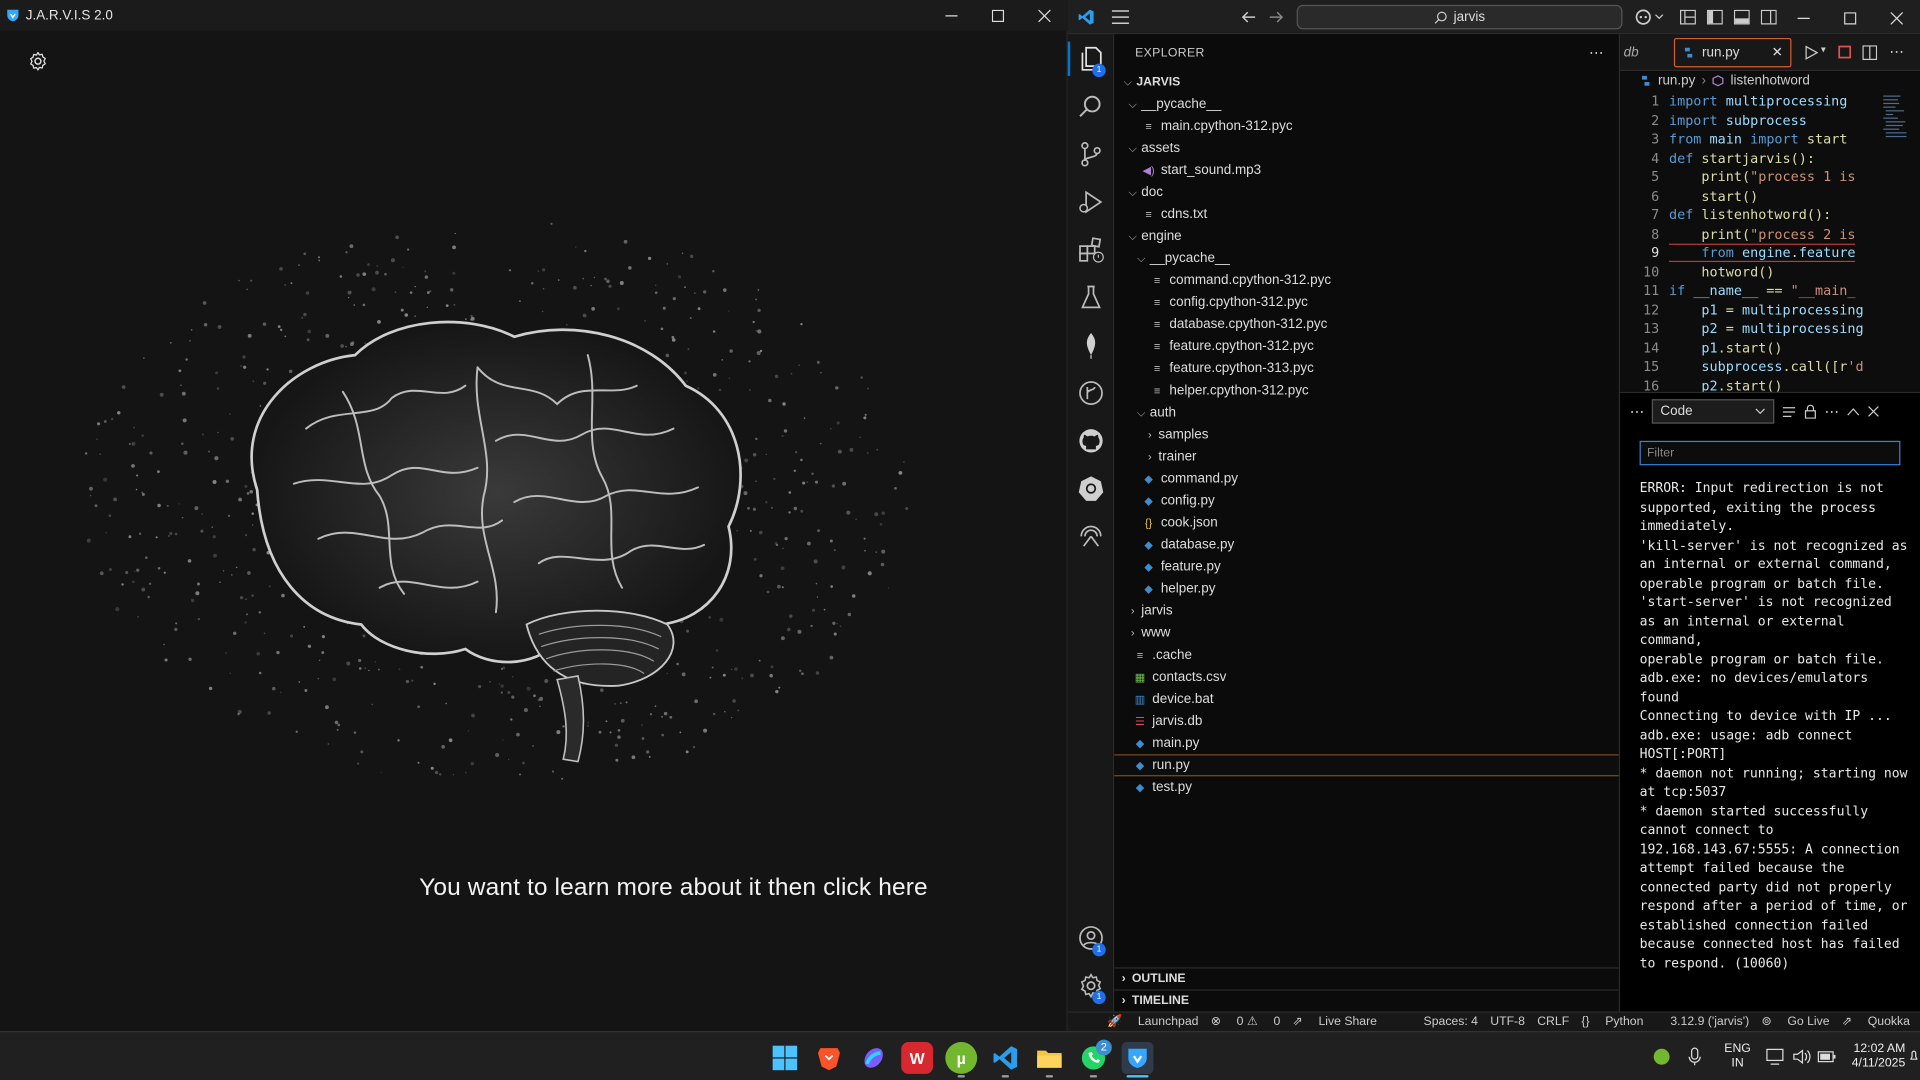 This screenshot has height=1080, width=1920. What do you see at coordinates (1049, 1058) in the screenshot?
I see `file-explorer-button` at bounding box center [1049, 1058].